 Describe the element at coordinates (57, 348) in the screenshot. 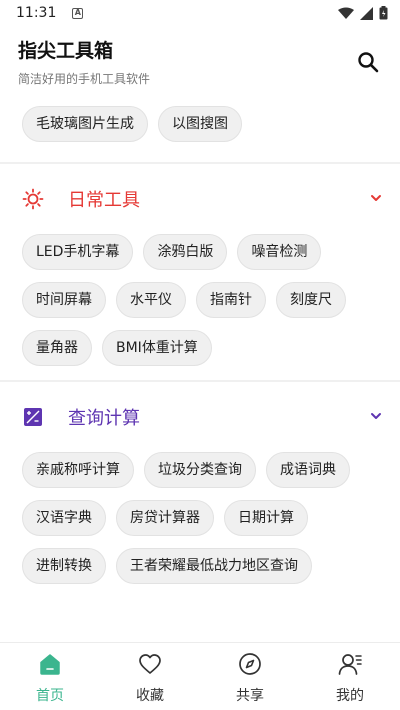

I see `tool-chip: 量角器` at that location.